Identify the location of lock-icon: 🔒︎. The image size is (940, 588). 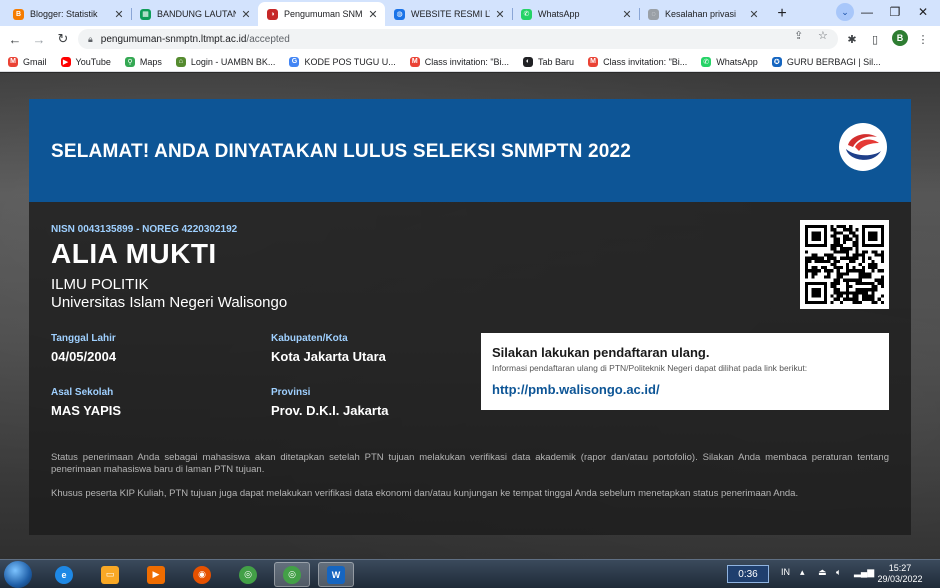
(90, 39).